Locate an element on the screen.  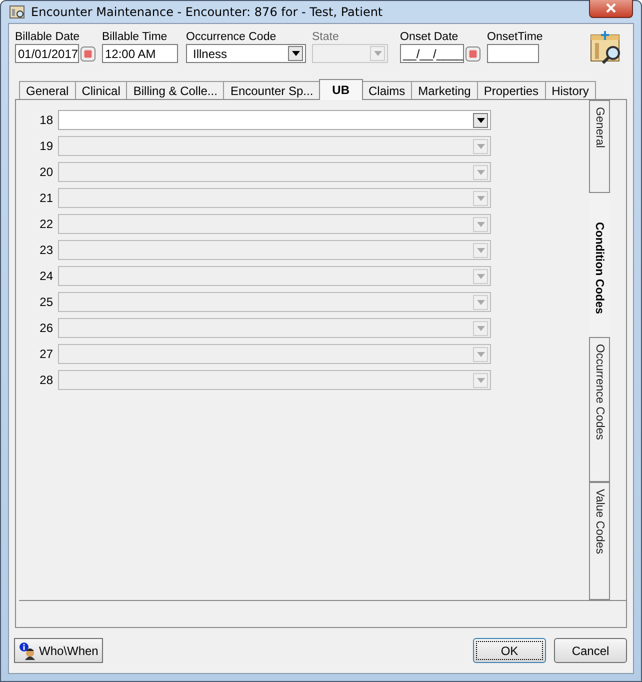
tab: General is located at coordinates (47, 90).